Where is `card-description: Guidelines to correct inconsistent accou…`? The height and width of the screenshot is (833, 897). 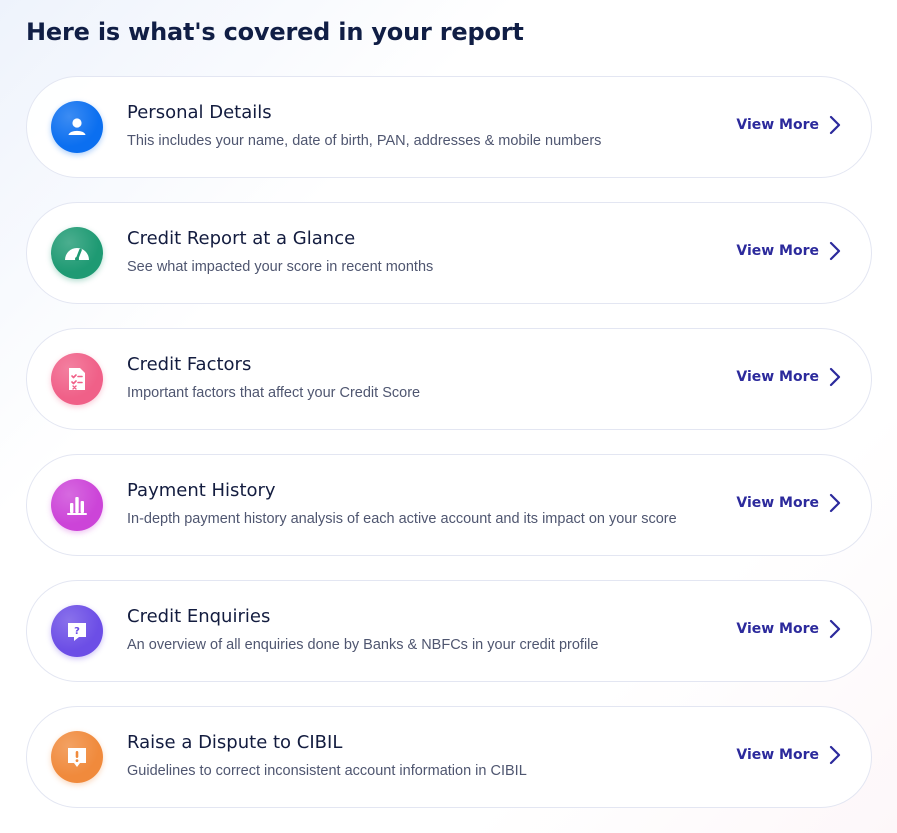
card-description: Guidelines to correct inconsistent accou… is located at coordinates (327, 771).